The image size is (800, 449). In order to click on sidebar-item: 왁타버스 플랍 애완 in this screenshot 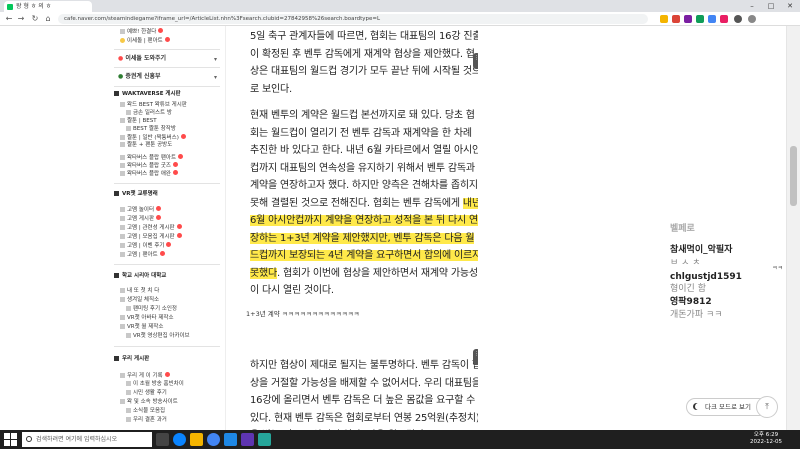, I will do `click(149, 174)`.